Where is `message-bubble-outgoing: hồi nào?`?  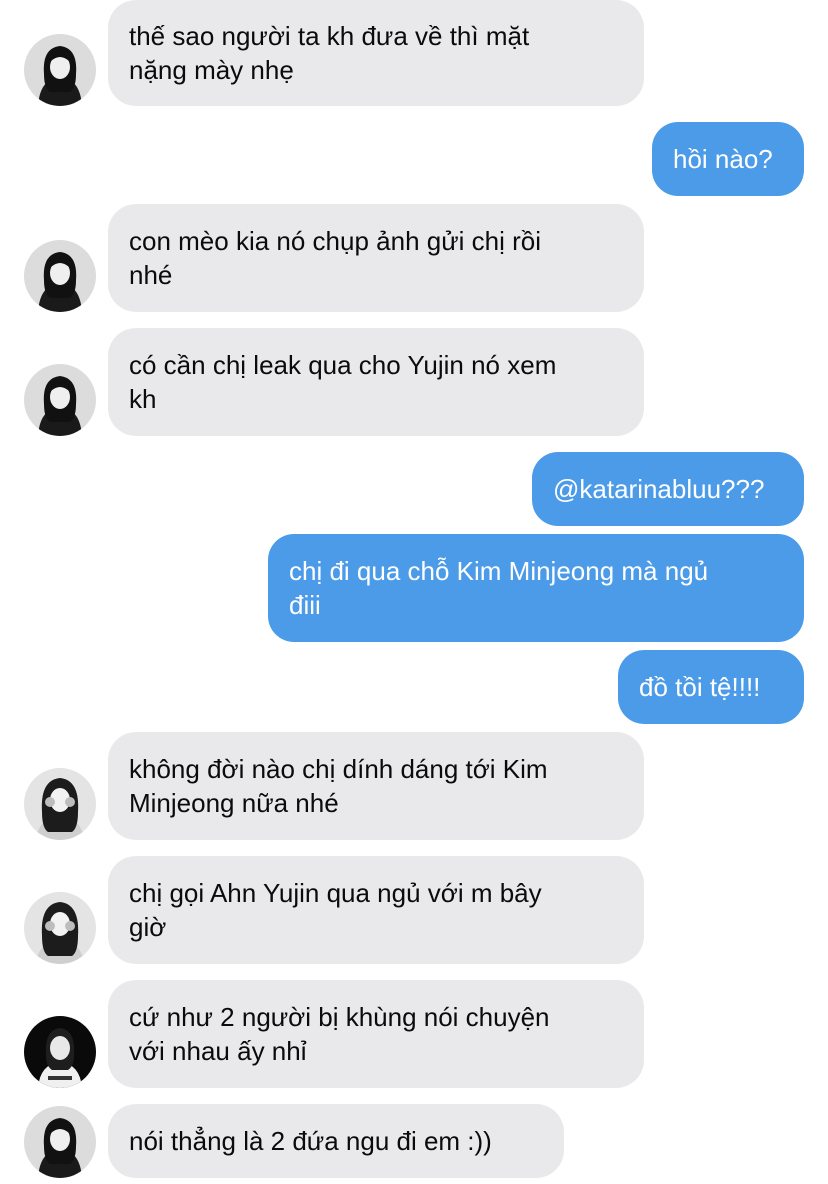
message-bubble-outgoing: hồi nào? is located at coordinates (728, 159).